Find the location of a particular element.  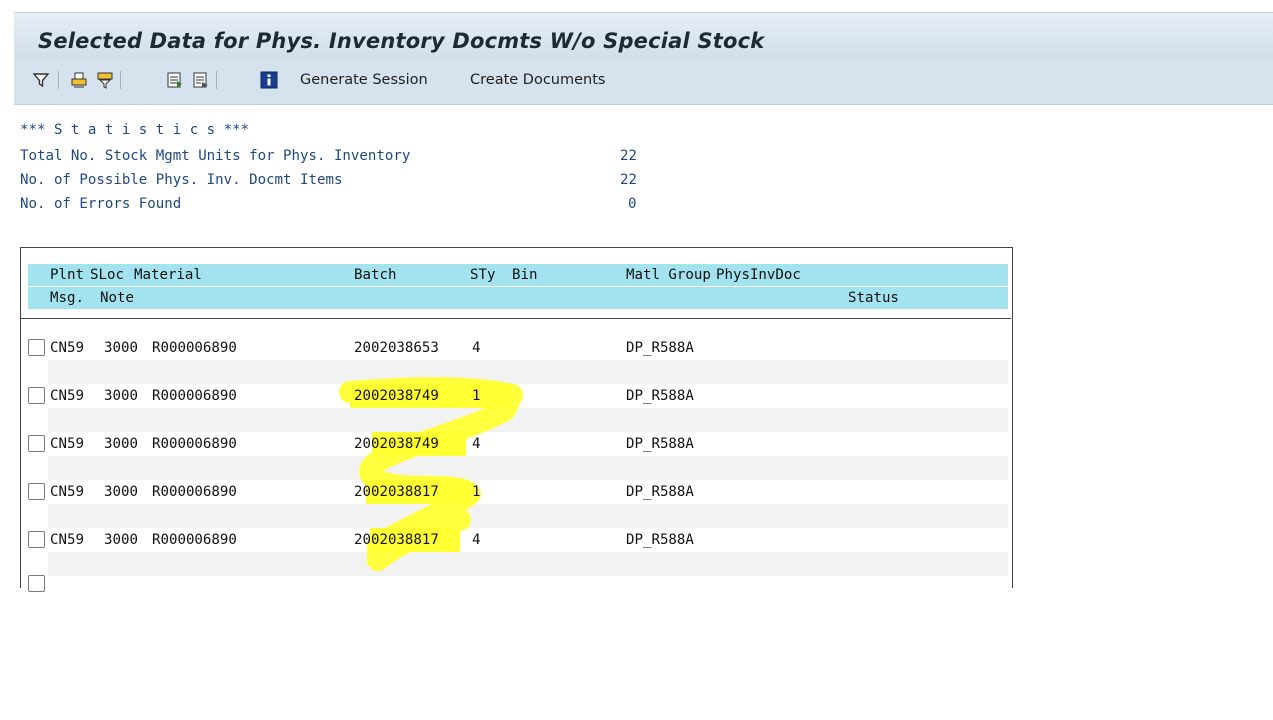

stat-value-possible: 22 is located at coordinates (628, 180).